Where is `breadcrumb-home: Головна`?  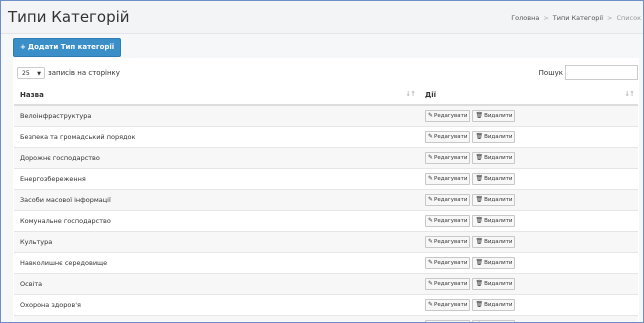
breadcrumb-home: Головна is located at coordinates (525, 18).